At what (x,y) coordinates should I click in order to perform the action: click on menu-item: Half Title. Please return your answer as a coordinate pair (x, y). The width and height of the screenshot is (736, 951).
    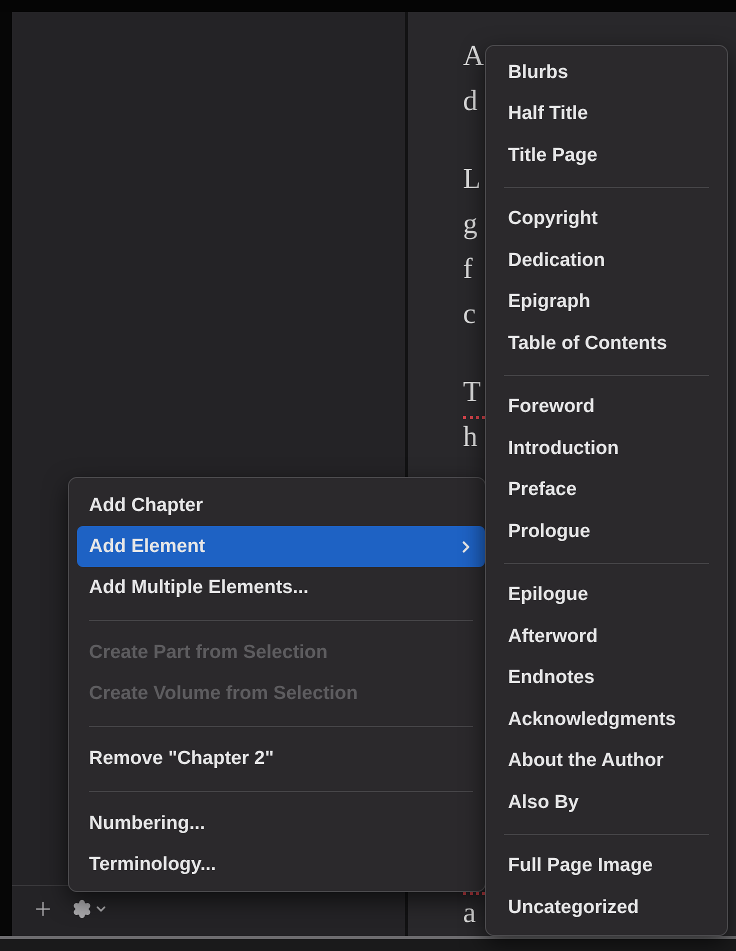
    Looking at the image, I should click on (606, 114).